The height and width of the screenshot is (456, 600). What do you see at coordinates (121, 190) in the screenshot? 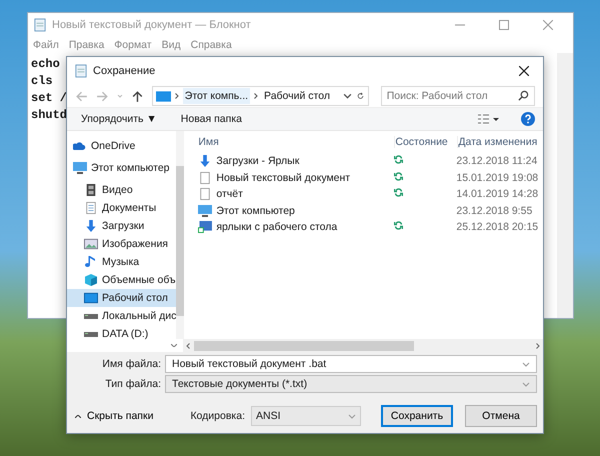
I see `nav-item: Видео` at bounding box center [121, 190].